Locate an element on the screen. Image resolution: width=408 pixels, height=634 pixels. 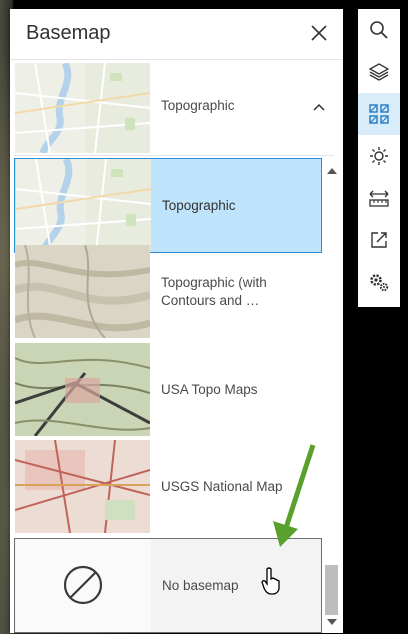
search-icon is located at coordinates (379, 30).